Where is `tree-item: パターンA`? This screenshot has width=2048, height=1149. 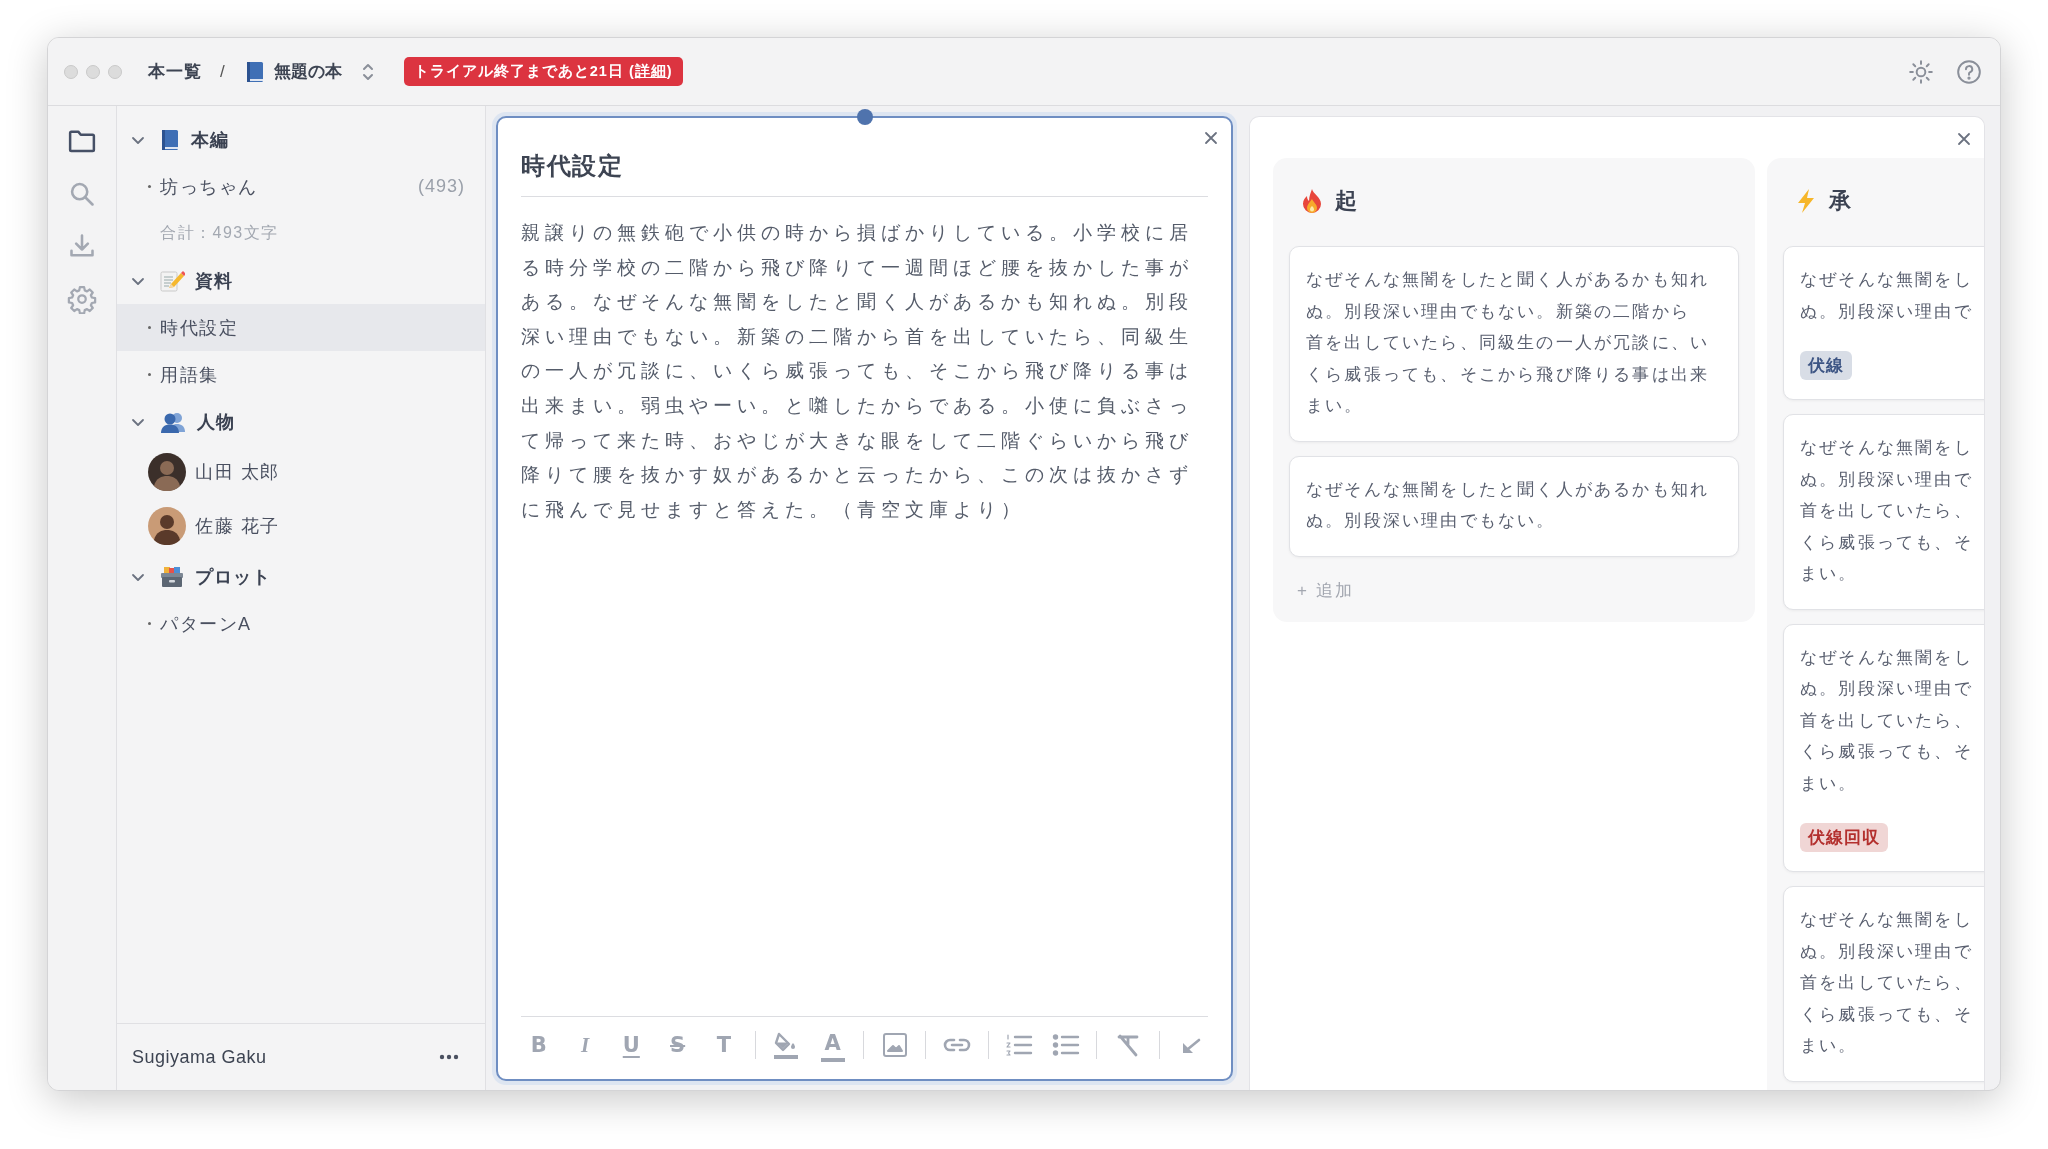
tree-item: パターンA is located at coordinates (301, 623).